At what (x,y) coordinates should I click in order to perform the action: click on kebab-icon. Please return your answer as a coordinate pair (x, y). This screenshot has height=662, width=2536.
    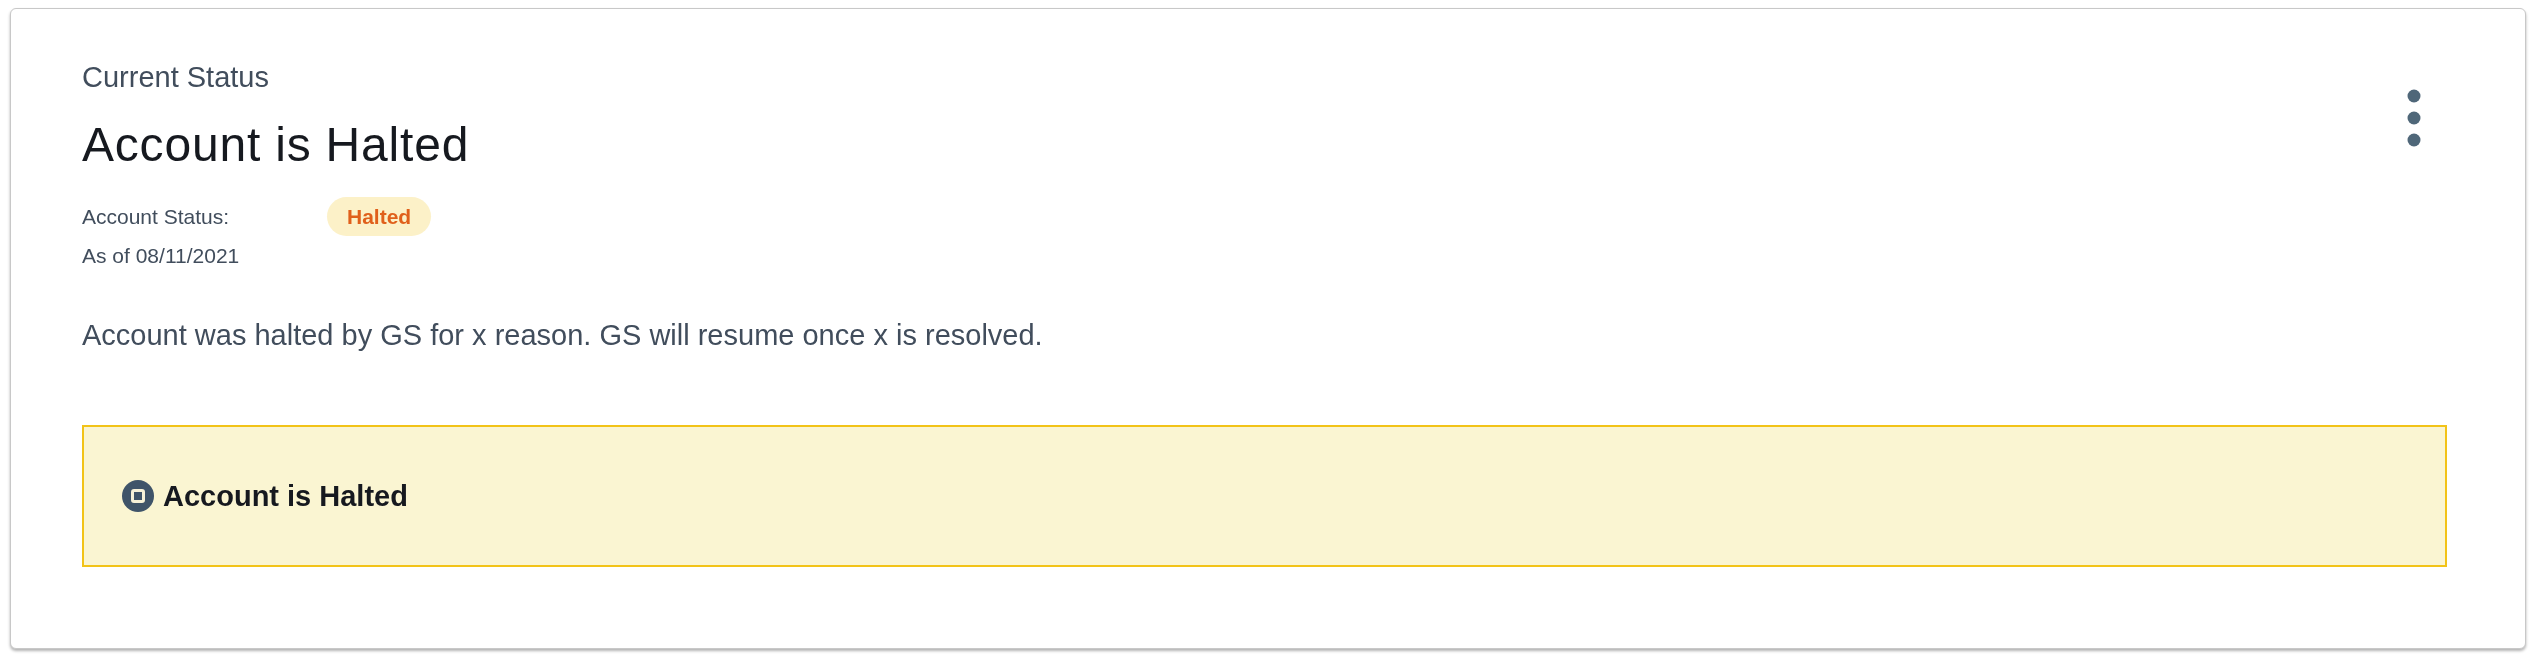
    Looking at the image, I should click on (2414, 118).